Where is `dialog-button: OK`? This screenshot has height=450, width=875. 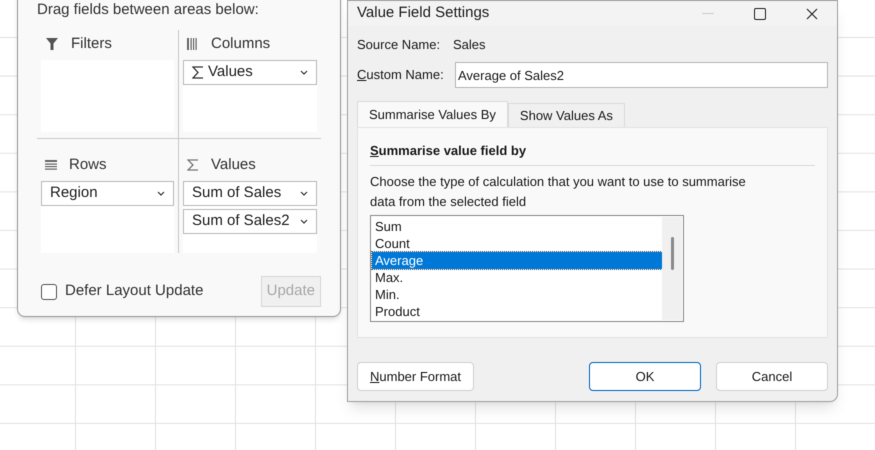 dialog-button: OK is located at coordinates (645, 376).